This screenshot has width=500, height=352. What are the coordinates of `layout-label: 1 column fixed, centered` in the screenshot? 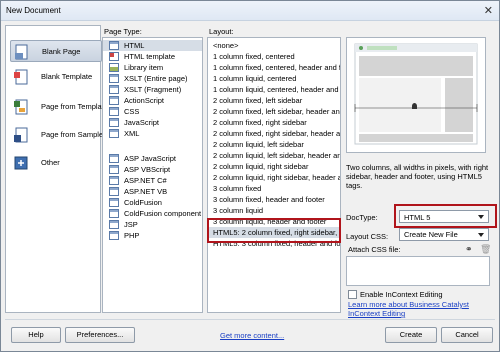 It's located at (254, 56).